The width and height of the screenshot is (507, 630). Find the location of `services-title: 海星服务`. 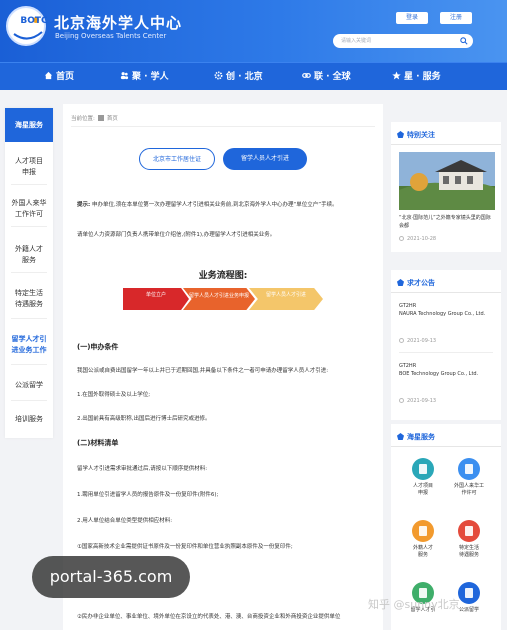

services-title: 海星服务 is located at coordinates (416, 437).